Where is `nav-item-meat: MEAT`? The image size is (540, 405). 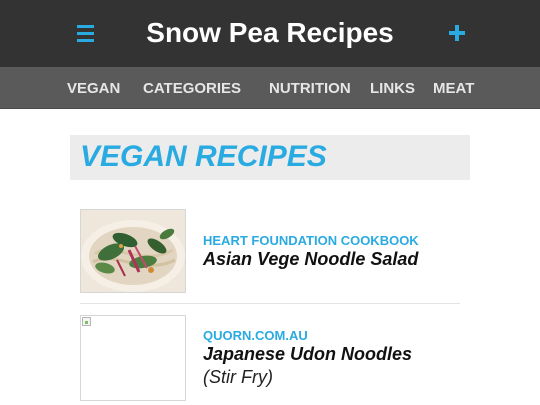
nav-item-meat: MEAT is located at coordinates (453, 89).